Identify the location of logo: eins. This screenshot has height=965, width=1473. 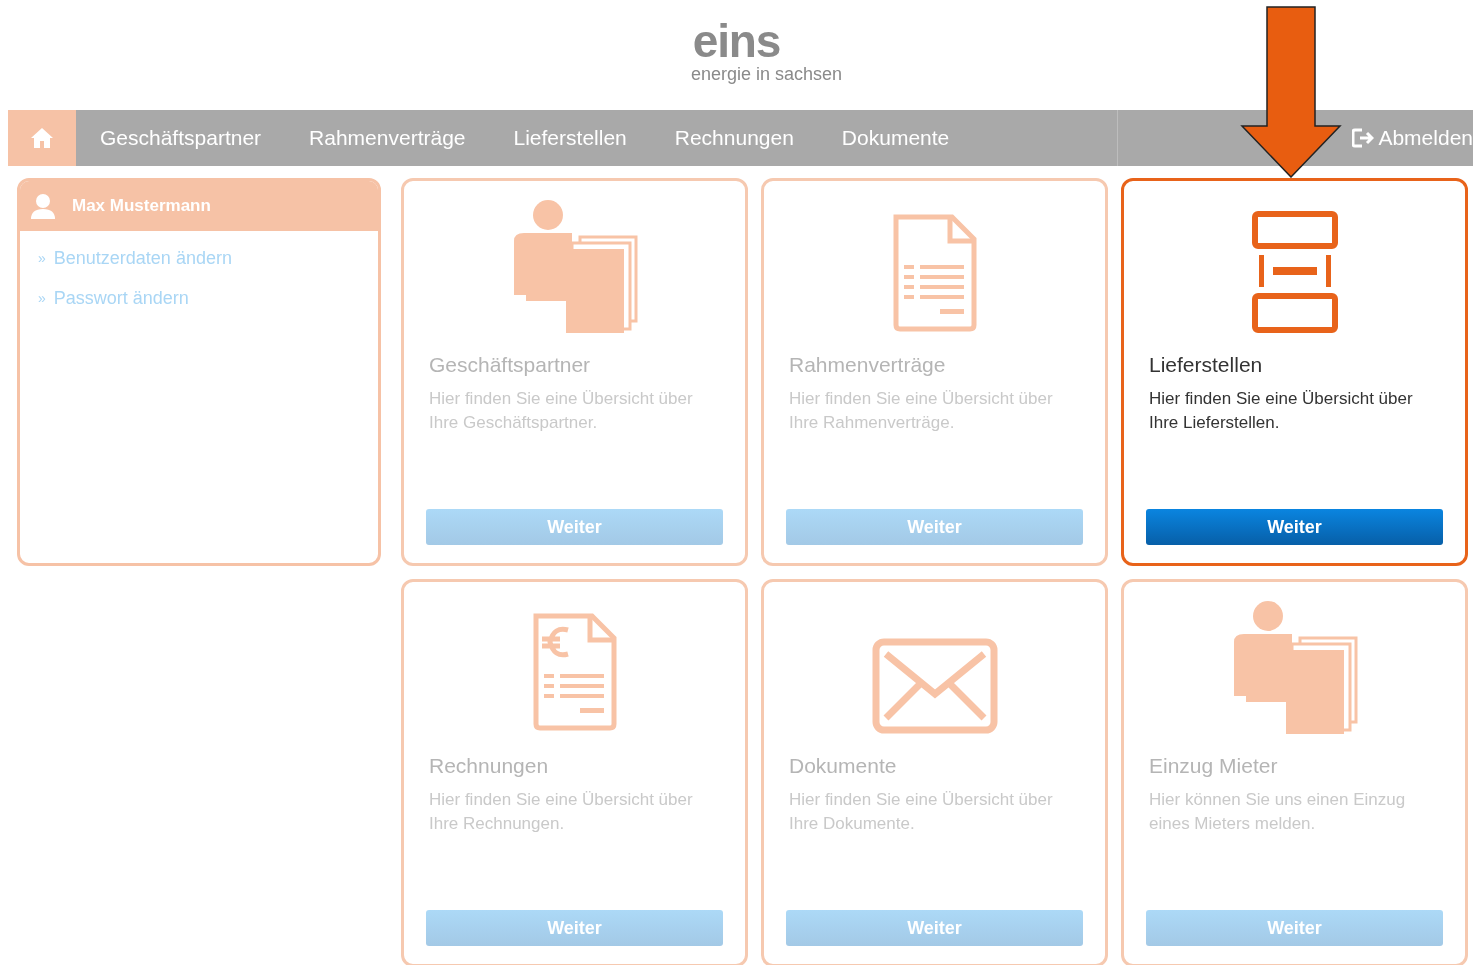
(736, 41).